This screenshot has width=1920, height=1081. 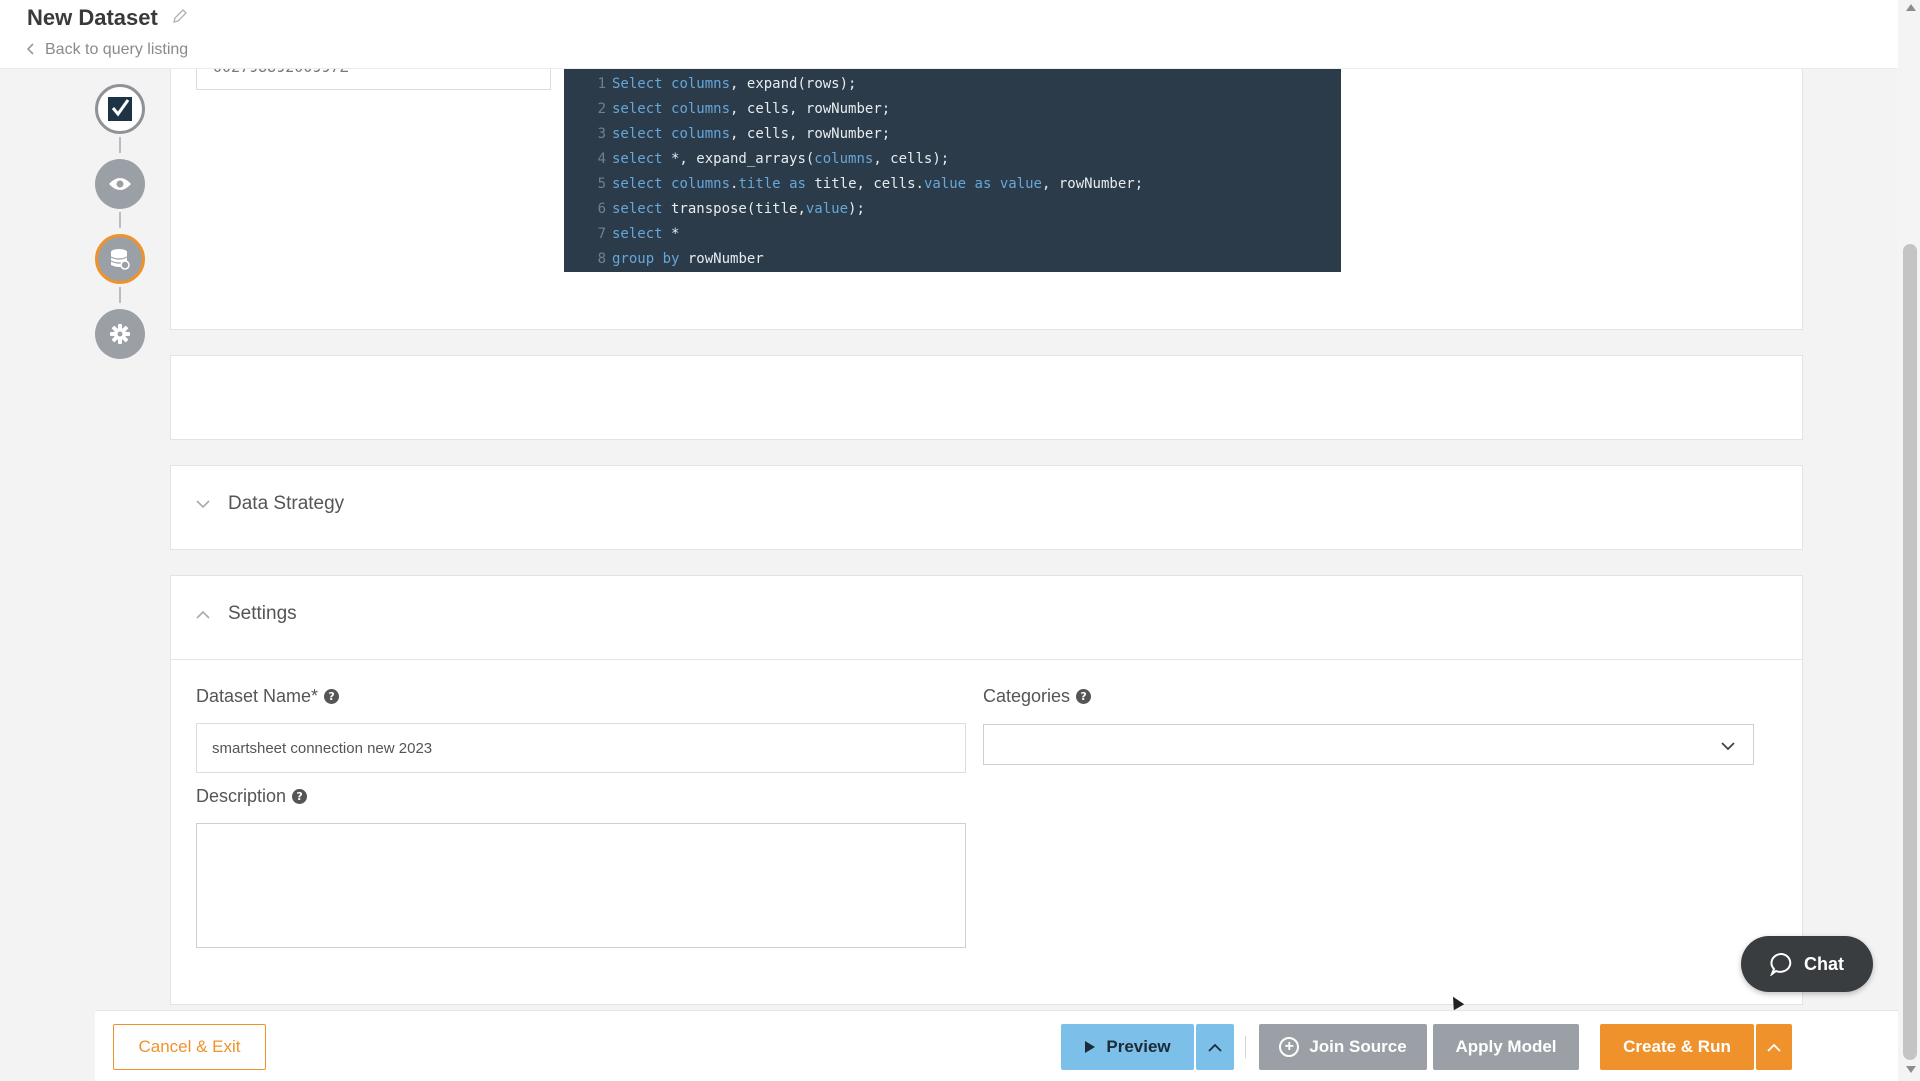 I want to click on cancel-exit-label: Cancel & Exit, so click(x=189, y=1046).